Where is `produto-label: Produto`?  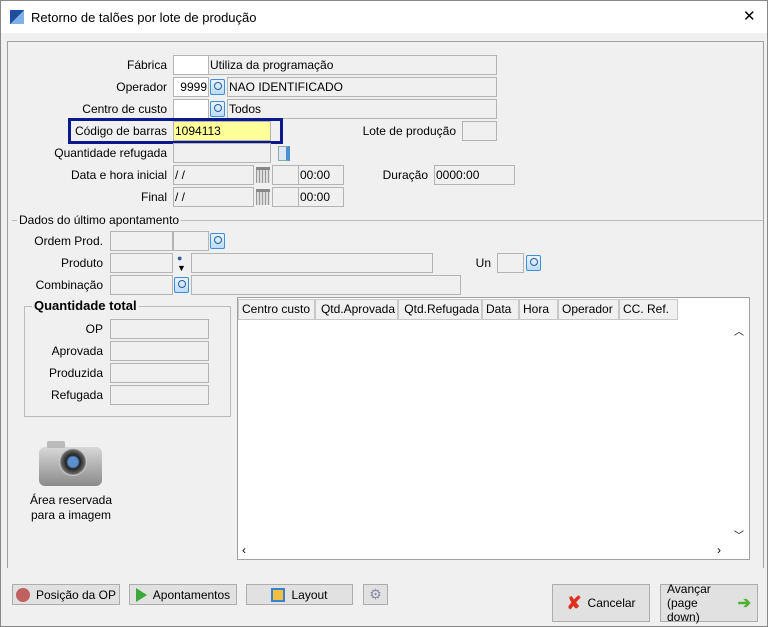 produto-label: Produto is located at coordinates (81, 263).